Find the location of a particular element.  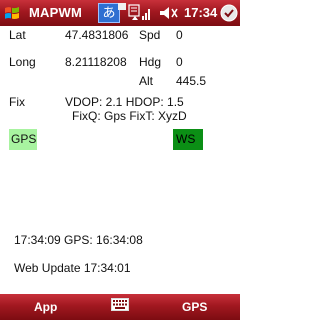

clock: 17:34 is located at coordinates (200, 12).